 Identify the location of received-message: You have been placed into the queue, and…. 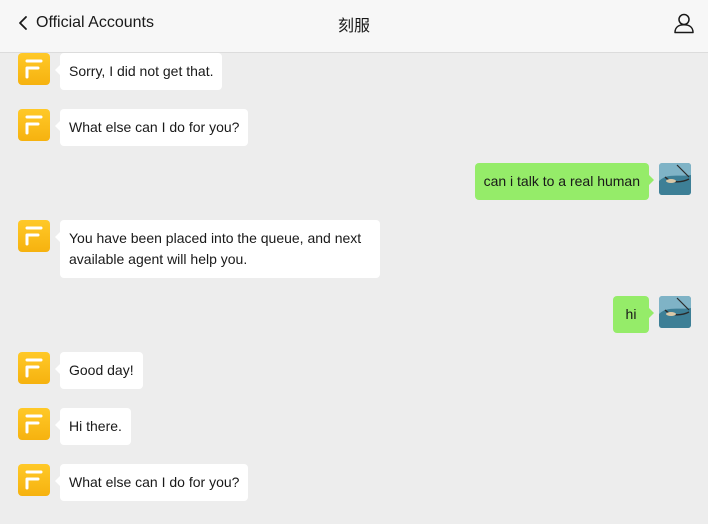
(217, 249).